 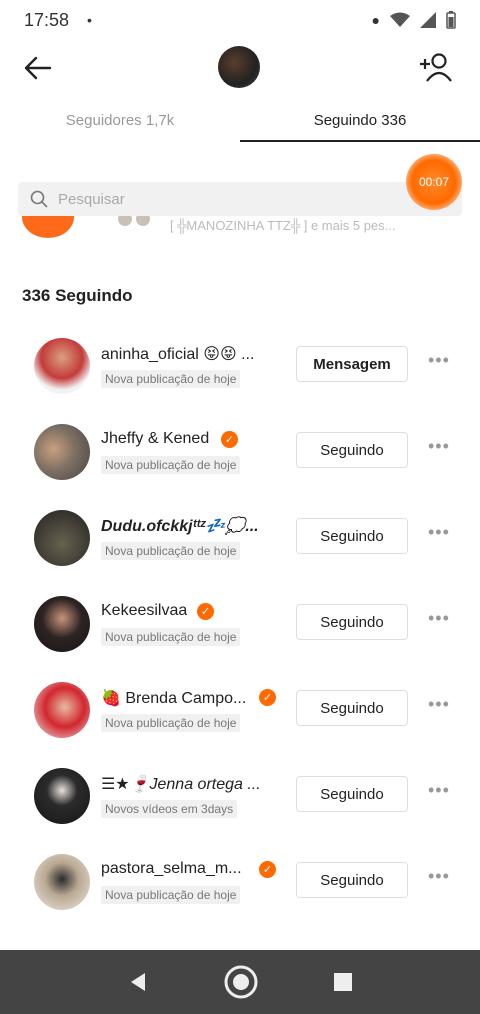 What do you see at coordinates (38, 68) in the screenshot?
I see `back-arrow-icon` at bounding box center [38, 68].